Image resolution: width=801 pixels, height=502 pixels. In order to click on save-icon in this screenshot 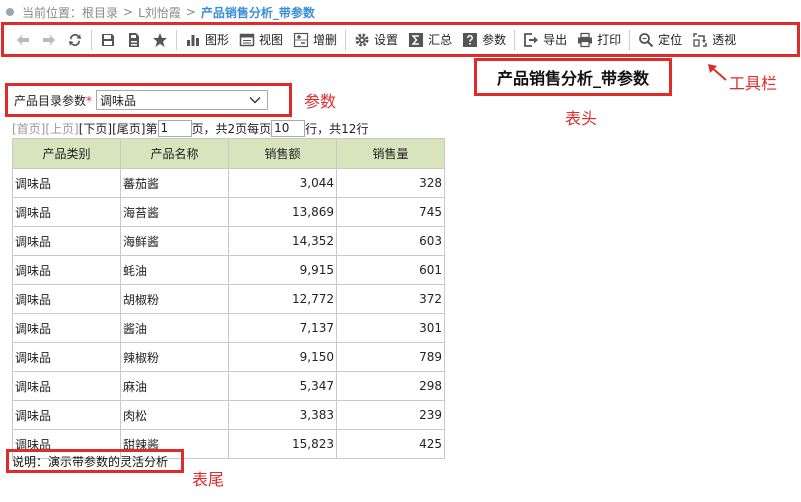, I will do `click(108, 40)`.